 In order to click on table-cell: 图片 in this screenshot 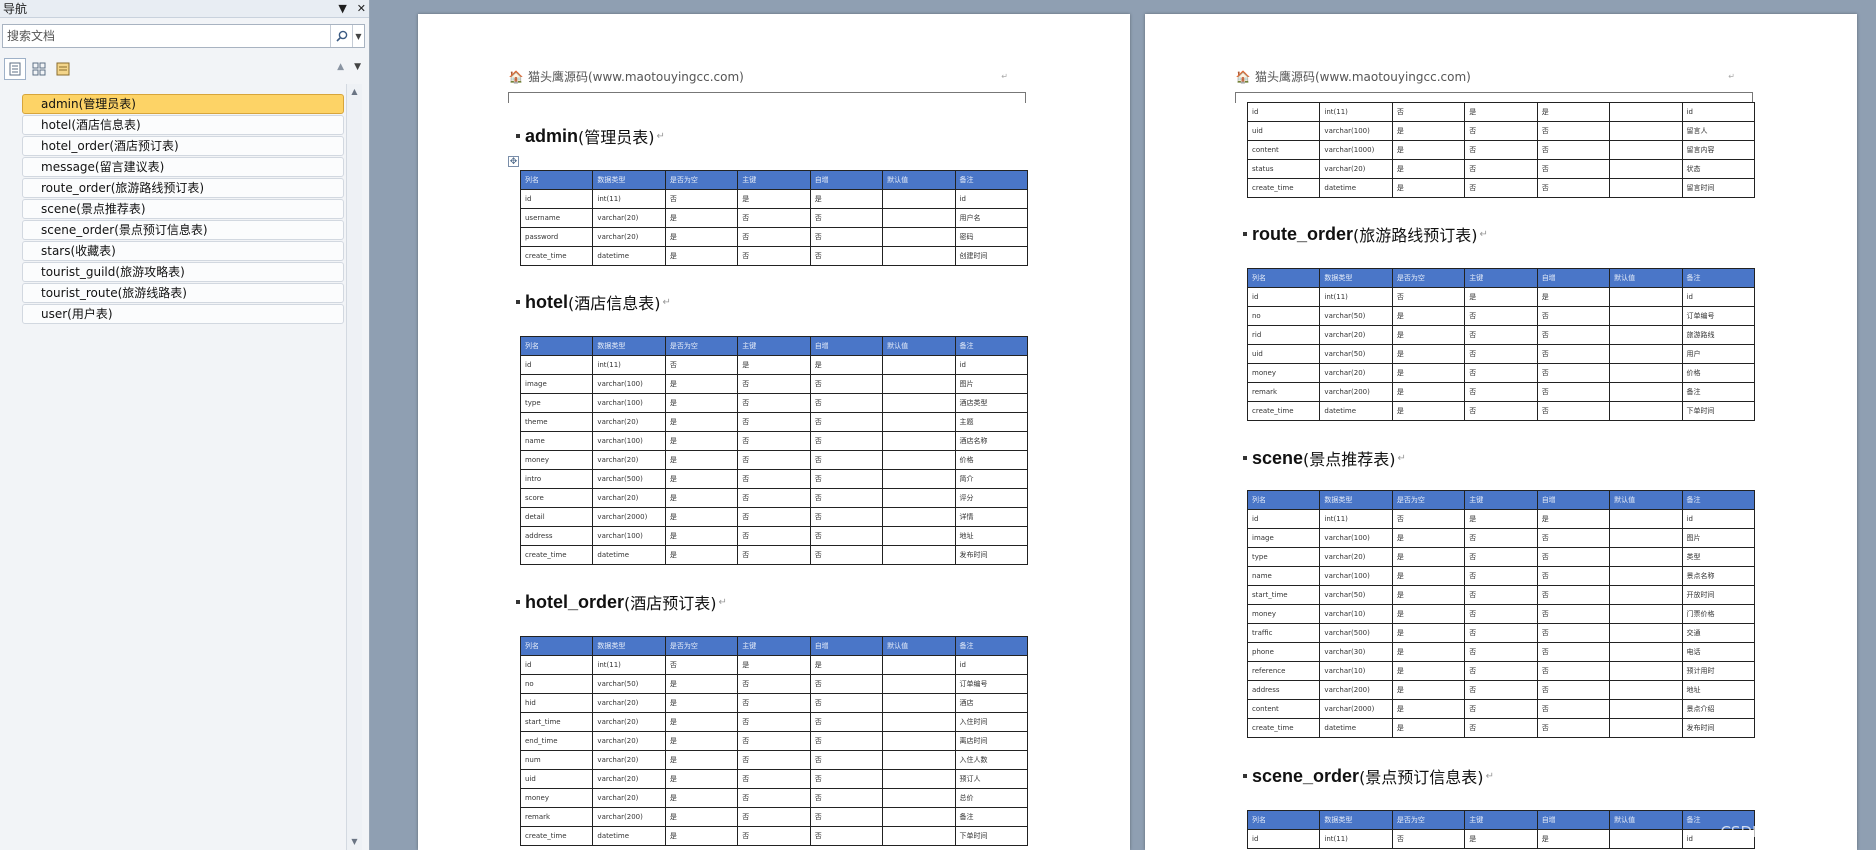, I will do `click(991, 384)`.